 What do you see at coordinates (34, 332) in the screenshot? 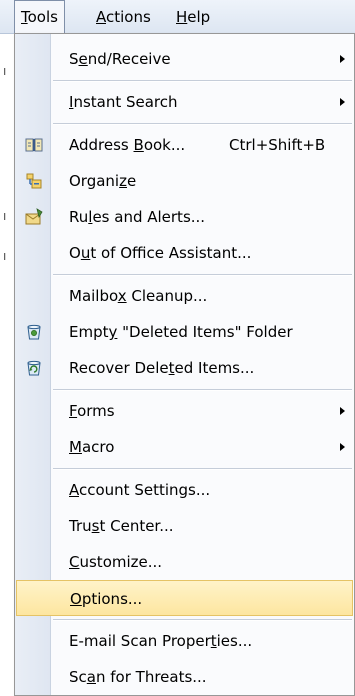
I see `empty-trash-icon` at bounding box center [34, 332].